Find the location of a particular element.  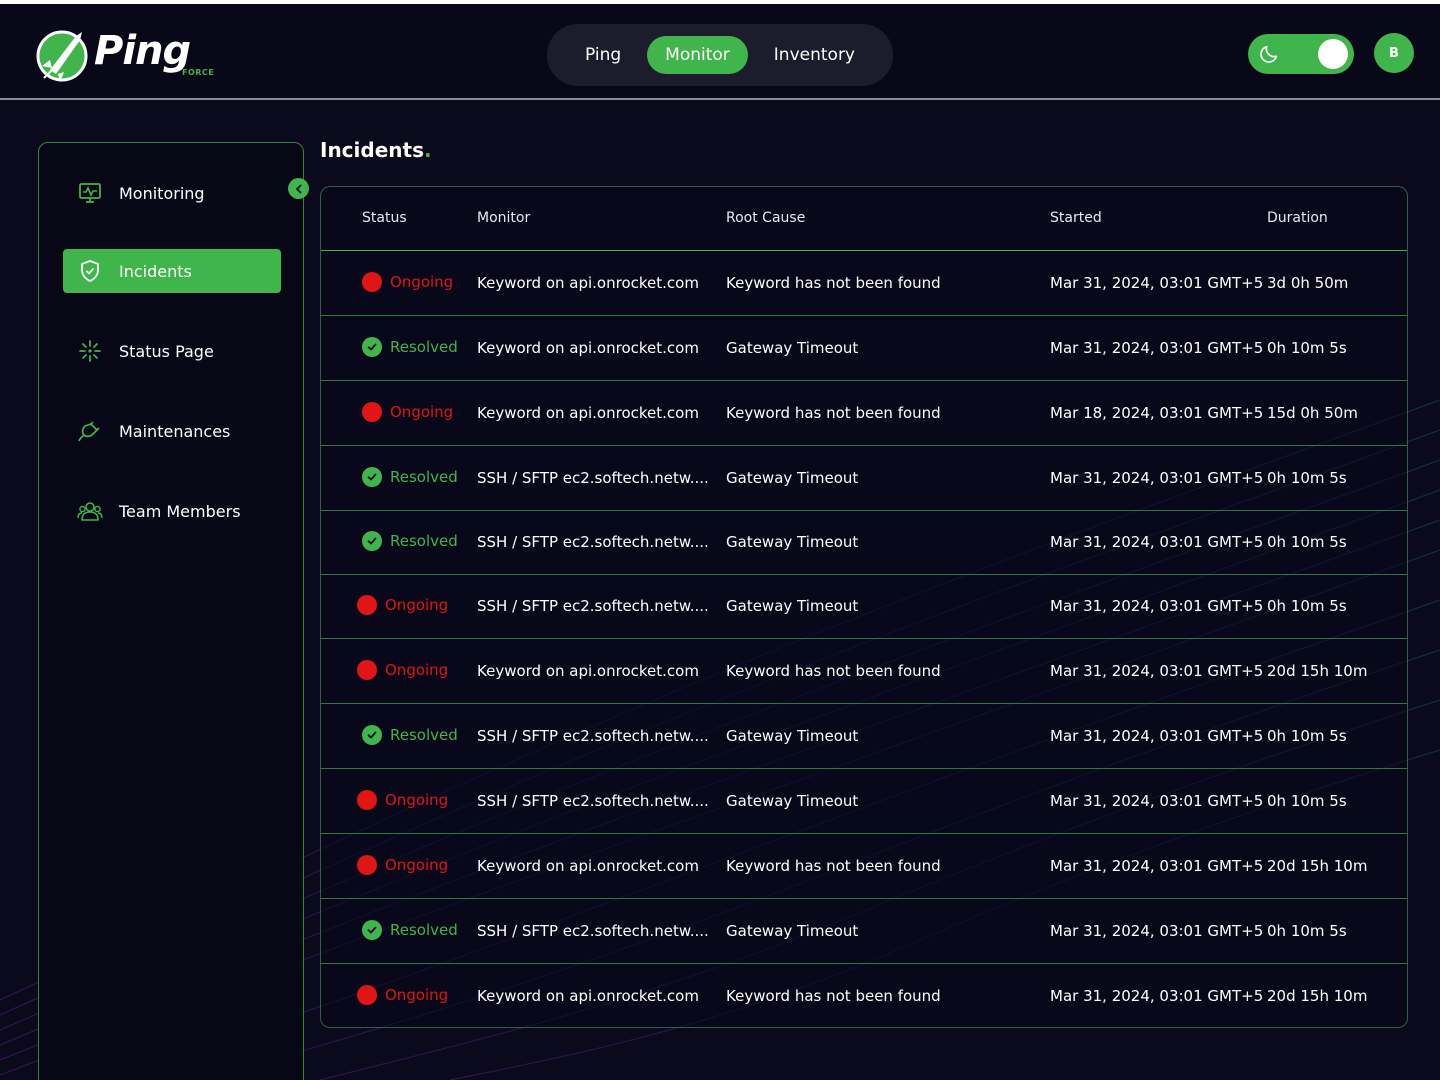

chevron-left-icon is located at coordinates (298, 188).